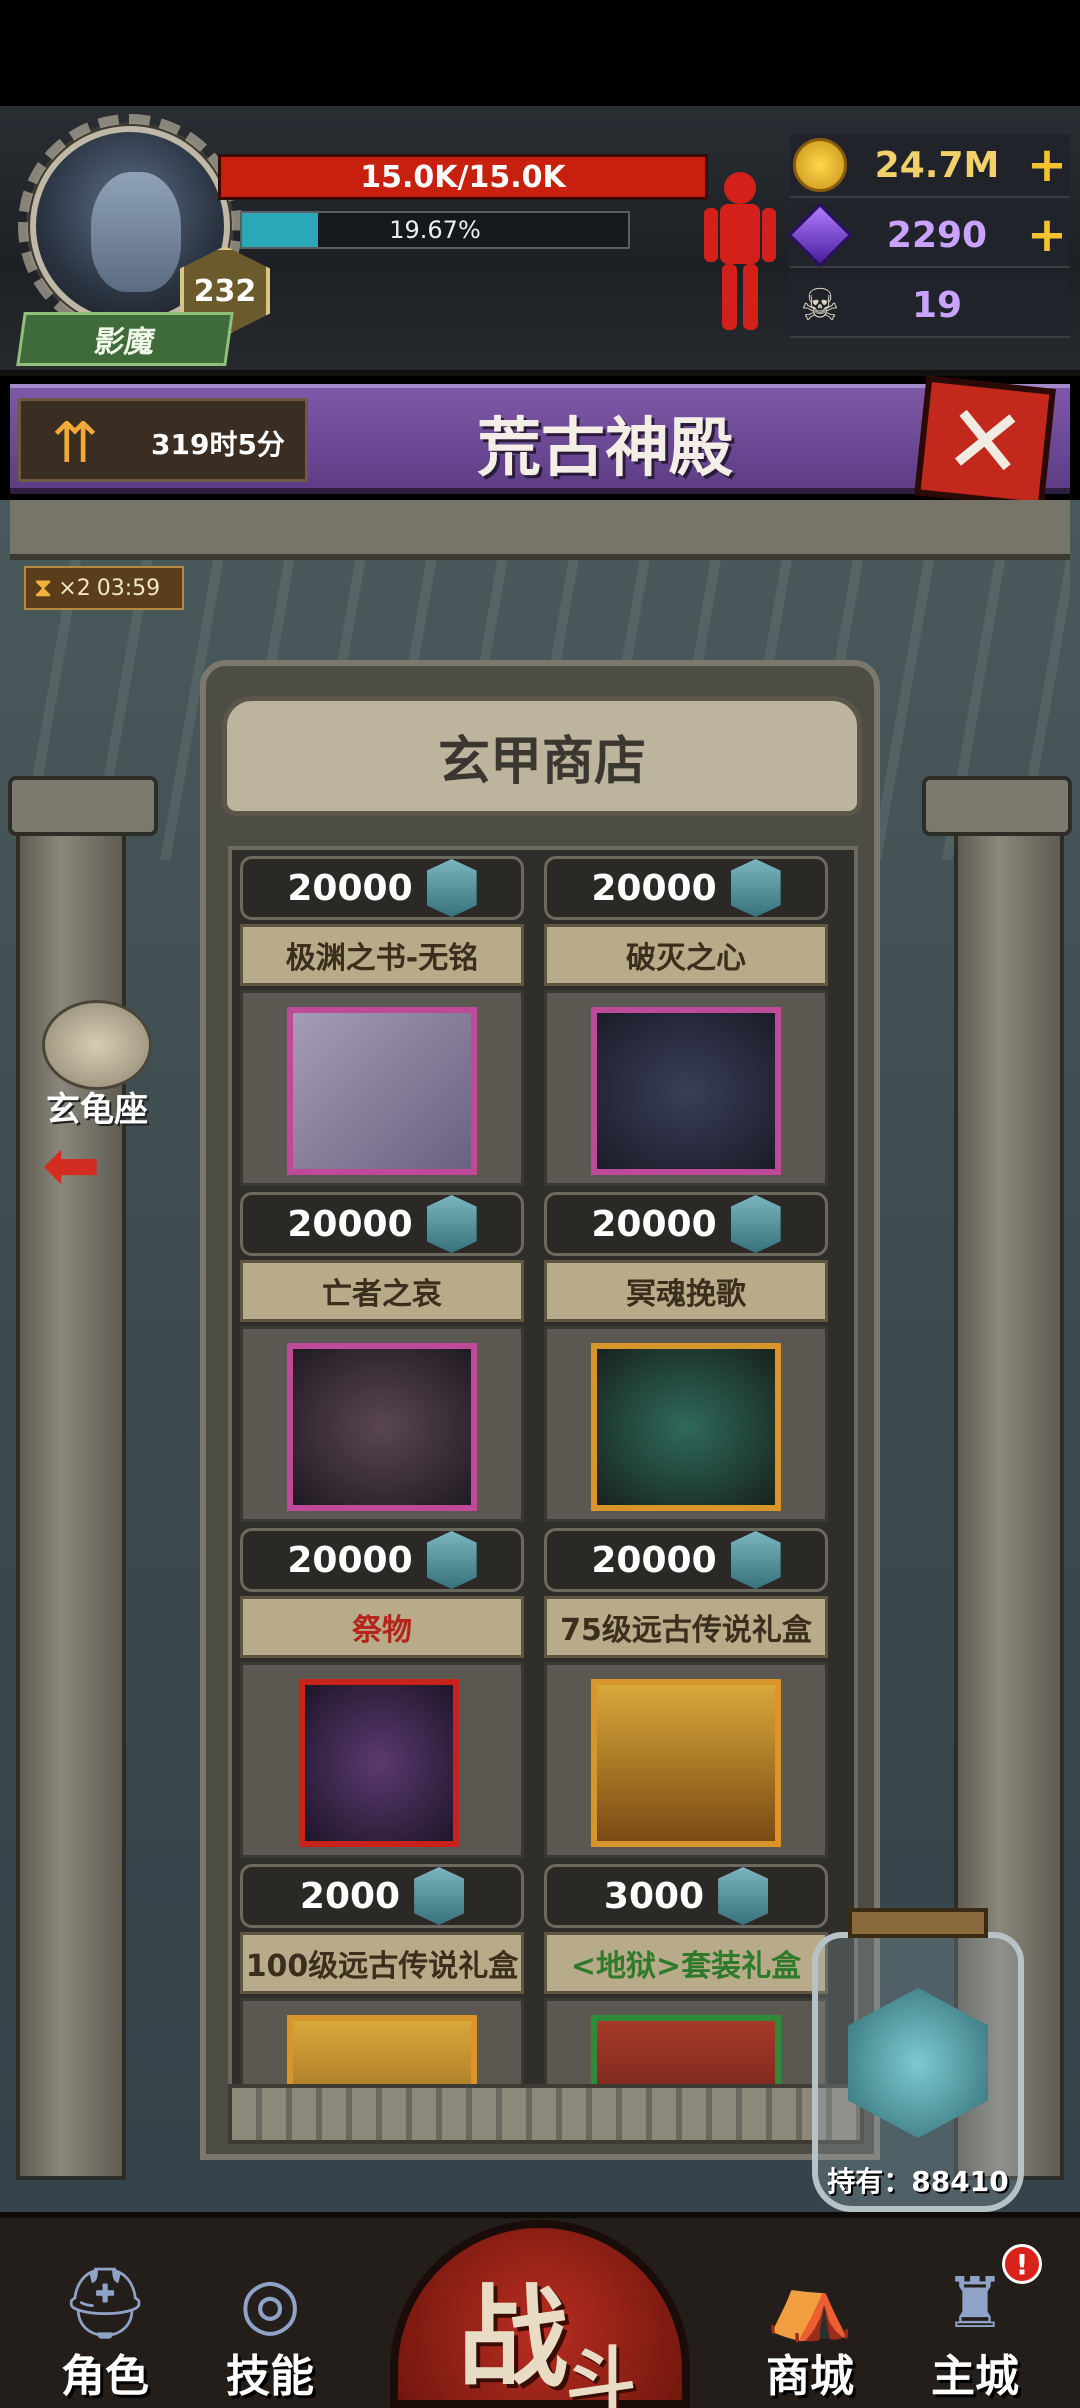 This screenshot has width=1080, height=2408. I want to click on shop-item-card: 极渊之书-无铭 20000, so click(382, 1090).